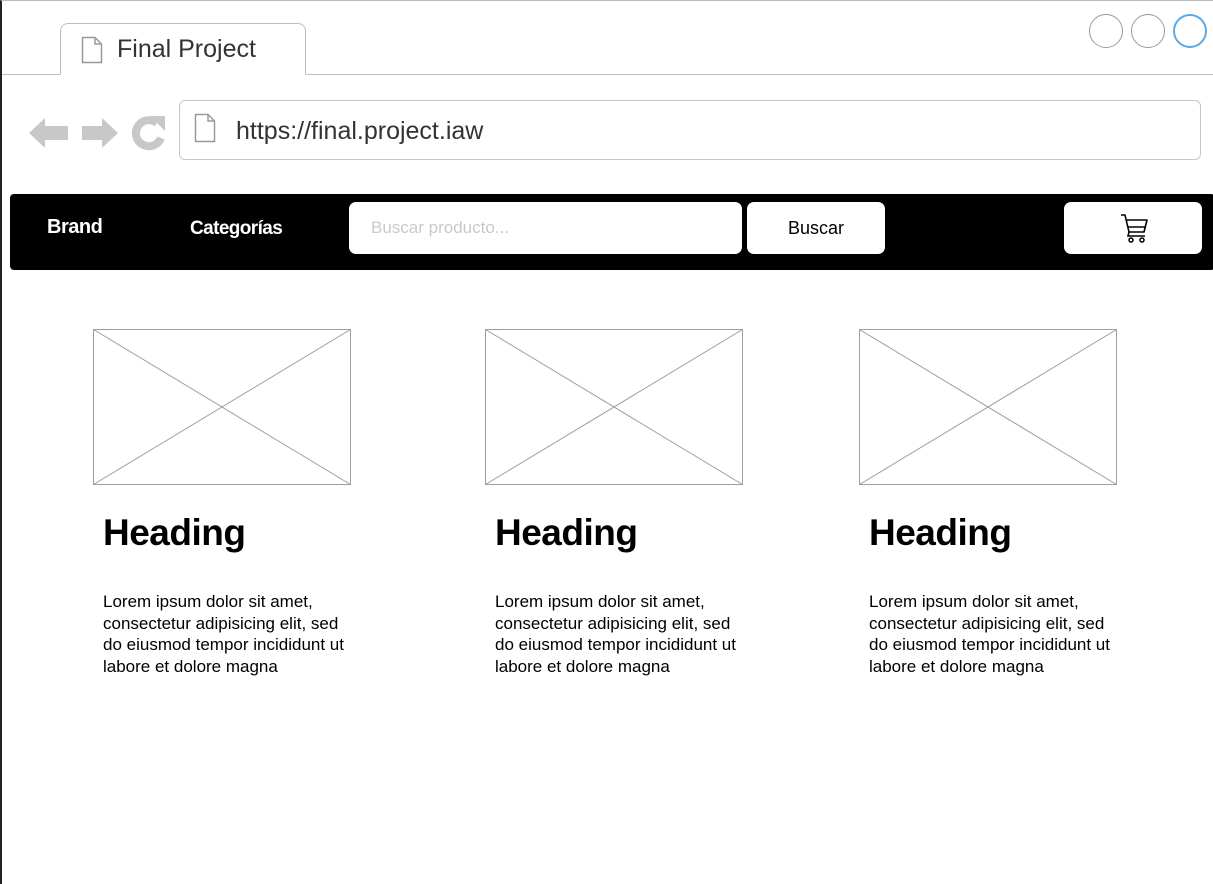 The image size is (1213, 884). I want to click on search-button: Buscar, so click(816, 228).